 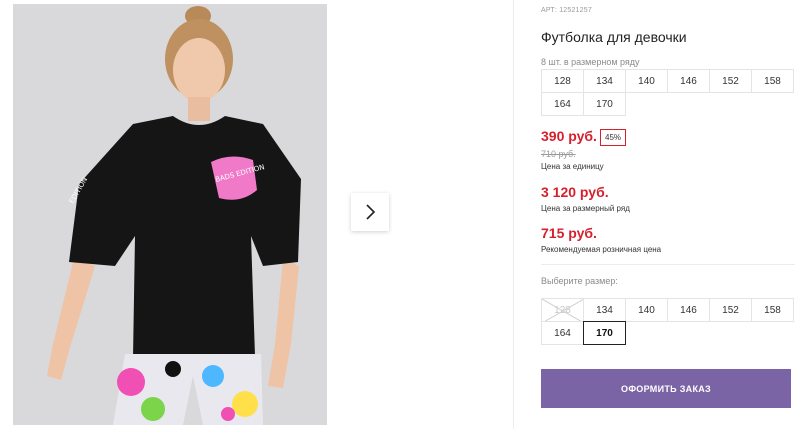 What do you see at coordinates (585, 208) in the screenshot?
I see `row-price-caption: Цена за размерный ряд` at bounding box center [585, 208].